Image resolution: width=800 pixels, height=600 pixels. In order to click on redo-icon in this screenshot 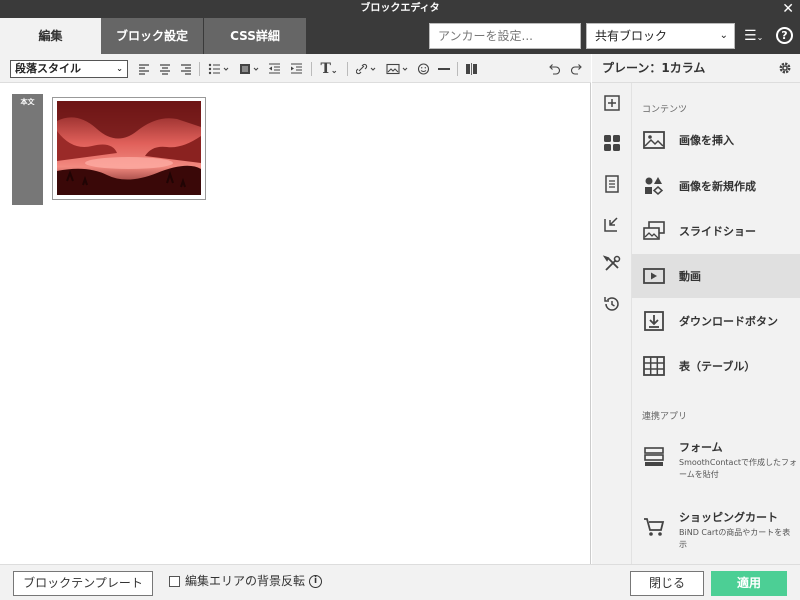, I will do `click(576, 69)`.